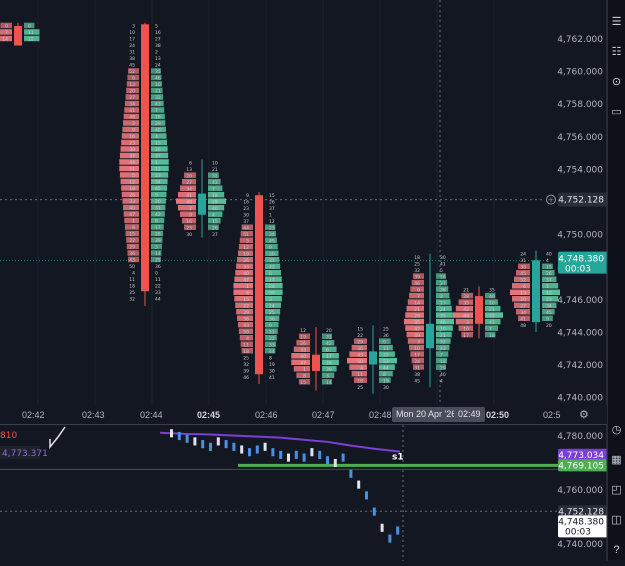 The width and height of the screenshot is (625, 566). I want to click on chat-icon: ▭, so click(616, 112).